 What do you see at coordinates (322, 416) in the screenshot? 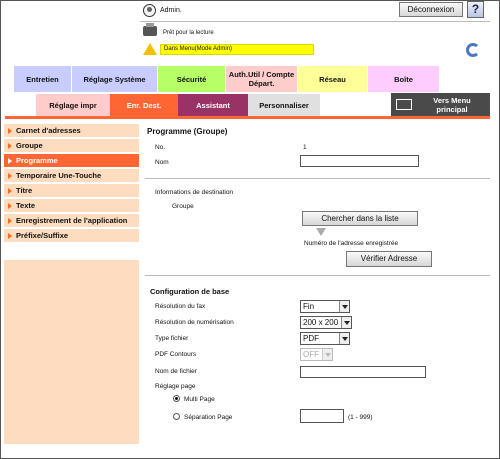
I see `page-separation-field` at bounding box center [322, 416].